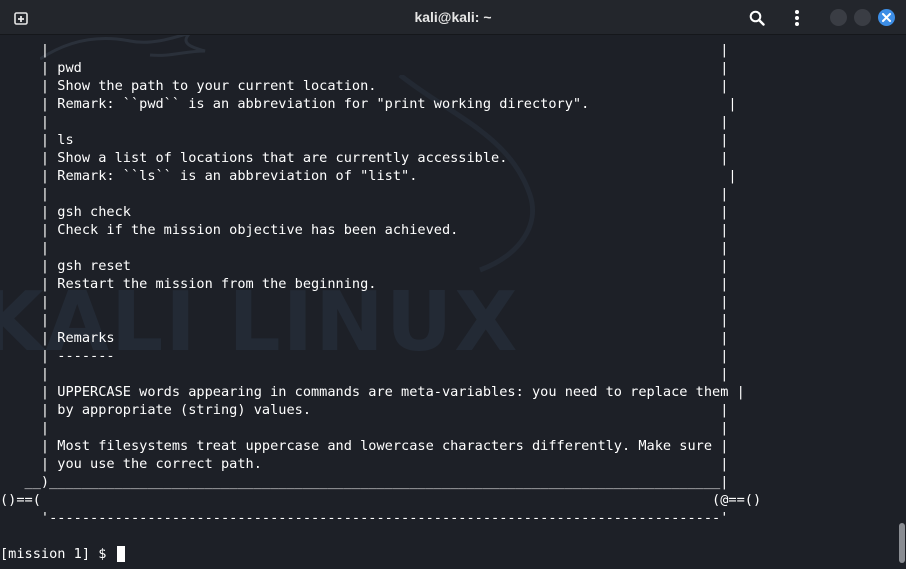 Image resolution: width=906 pixels, height=569 pixels. I want to click on search-icon, so click(757, 18).